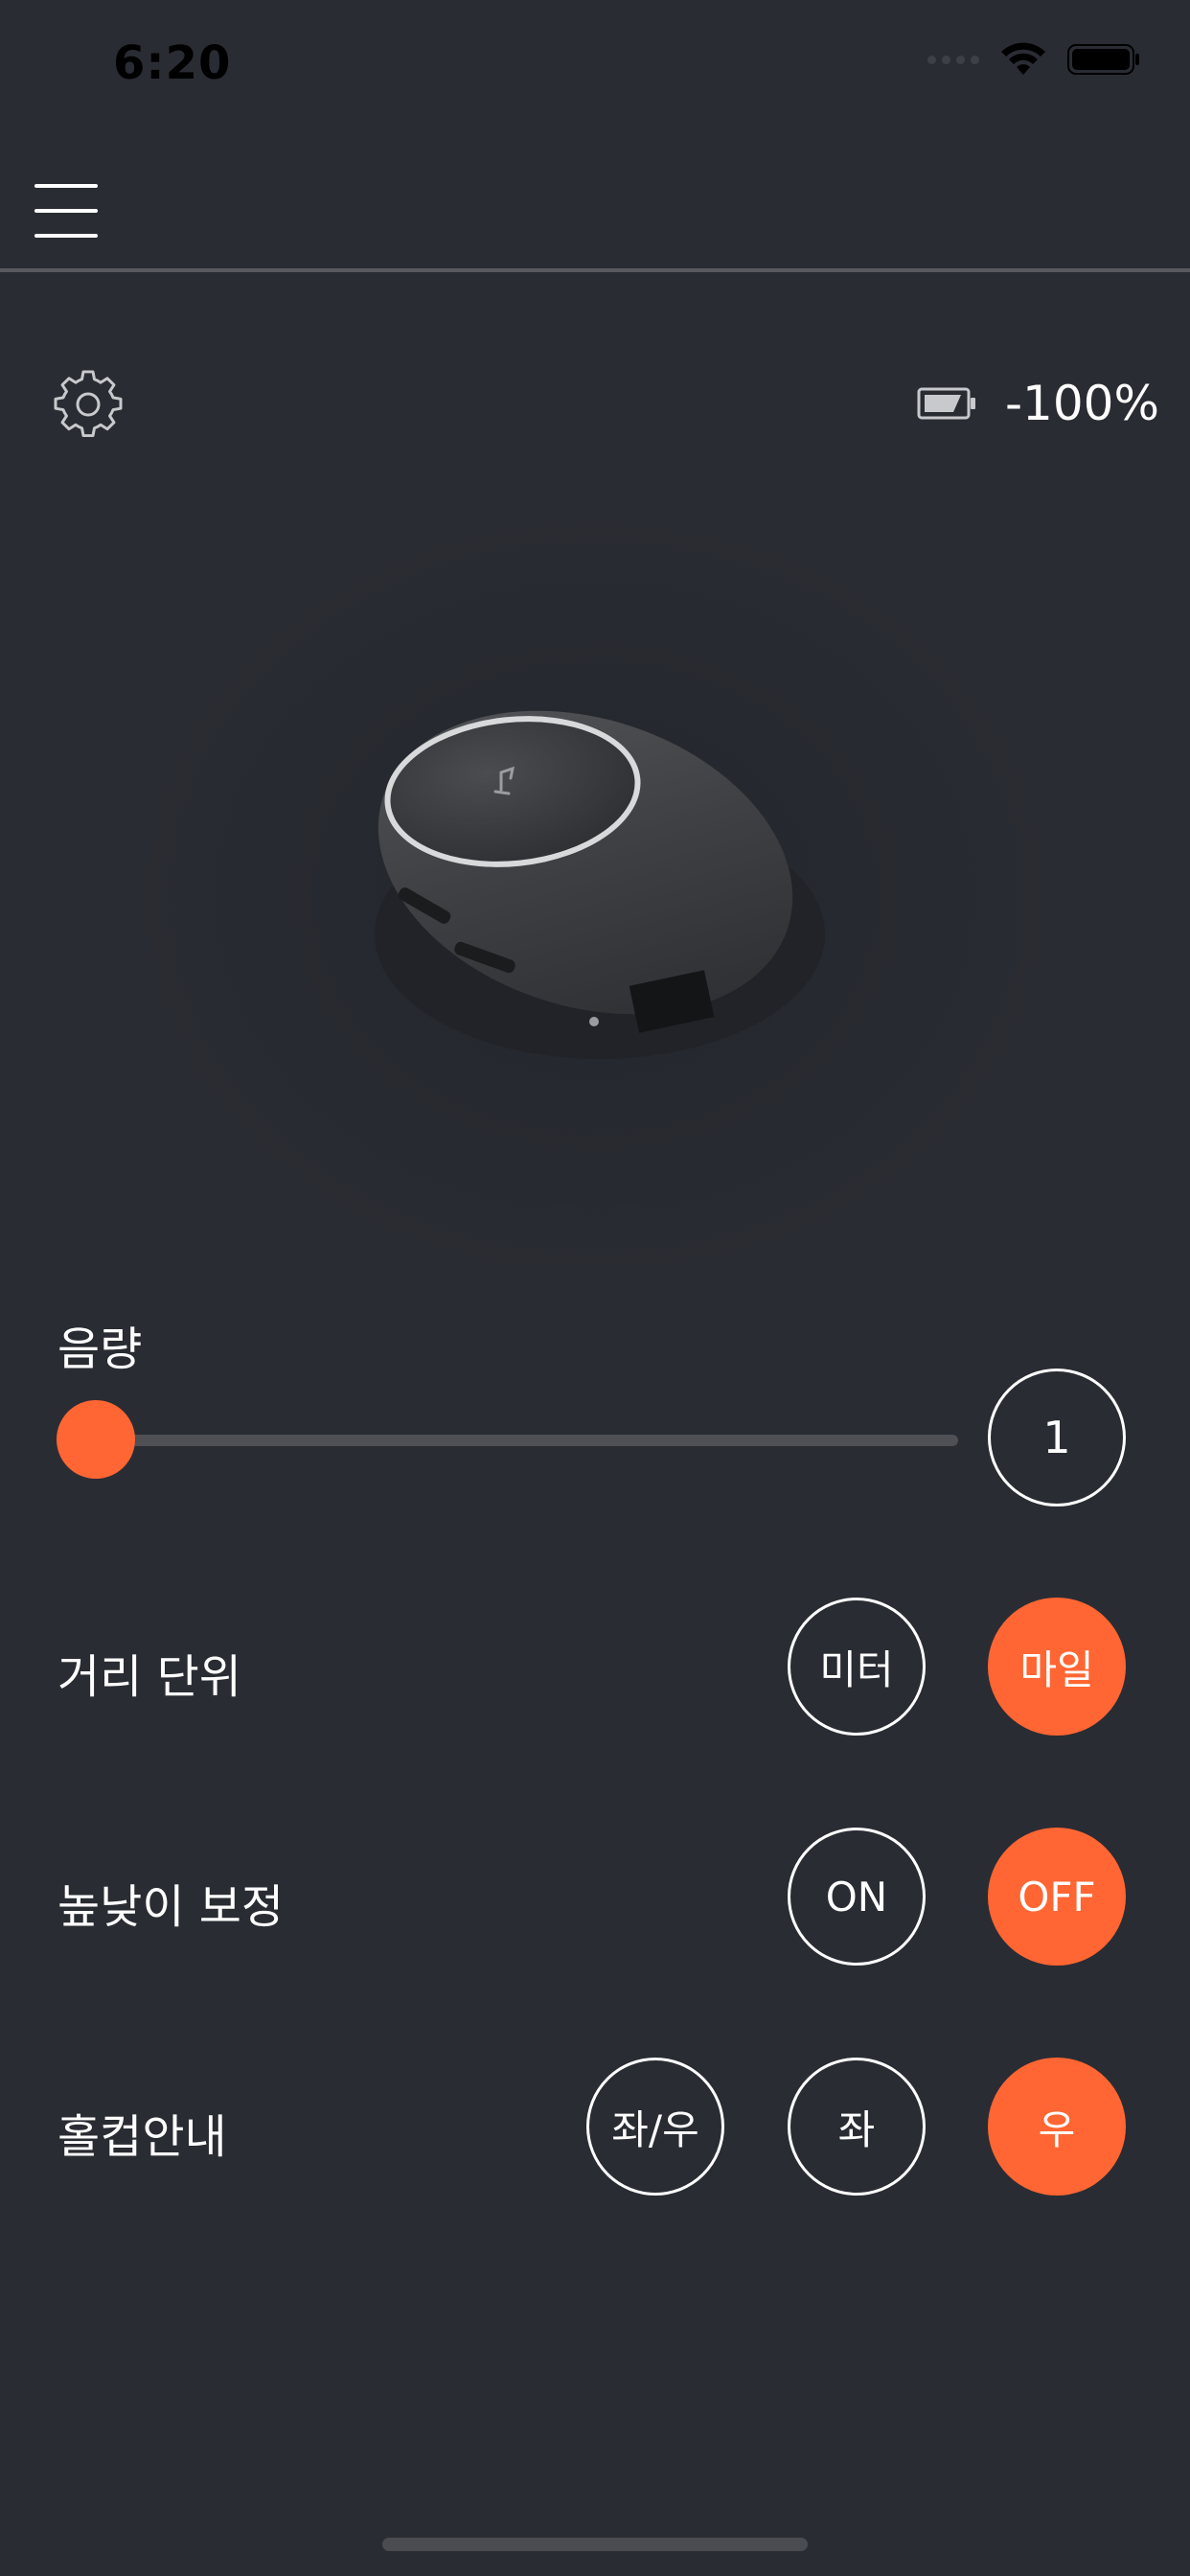 The image size is (1190, 2576). What do you see at coordinates (1057, 1667) in the screenshot?
I see `mile-button: 마일` at bounding box center [1057, 1667].